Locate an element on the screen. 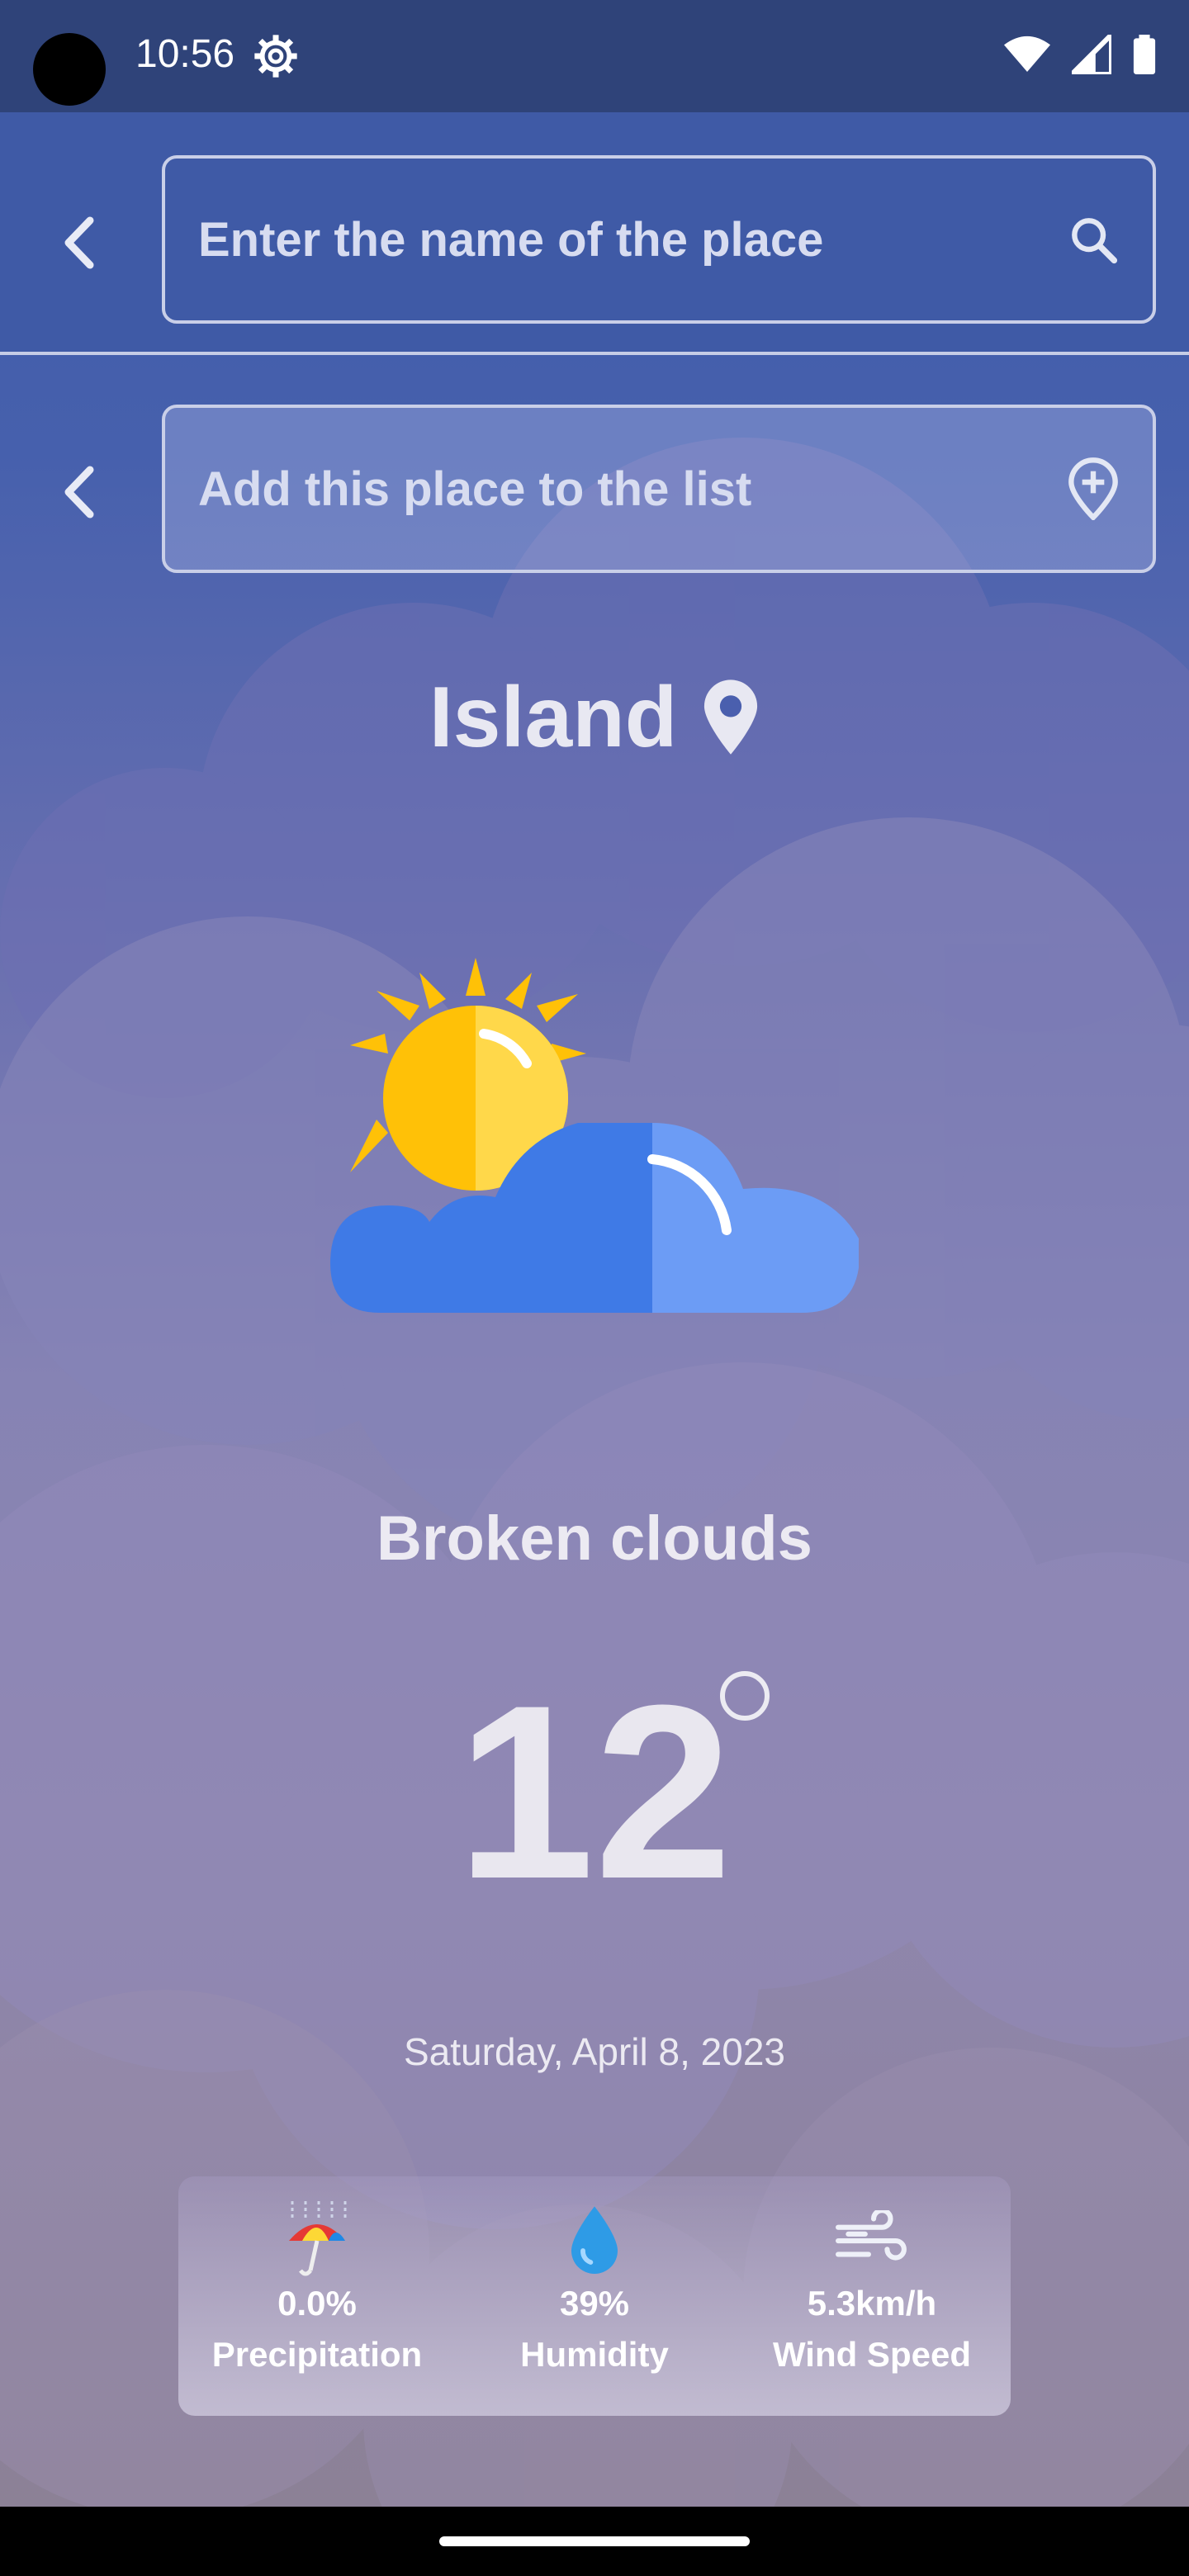 Image resolution: width=1189 pixels, height=2576 pixels. city-name: Island is located at coordinates (553, 717).